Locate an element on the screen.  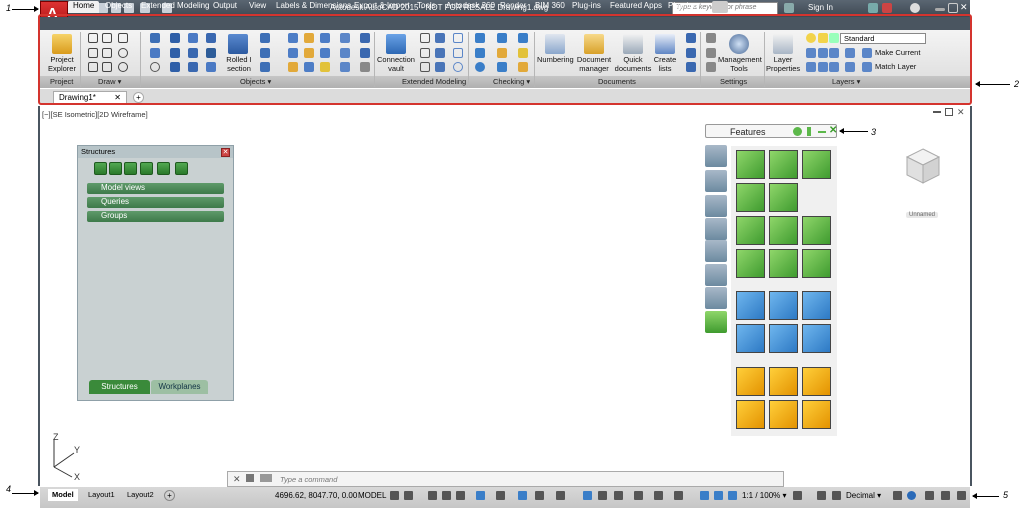
3d-osnap-icon is located at coordinates (602, 495).